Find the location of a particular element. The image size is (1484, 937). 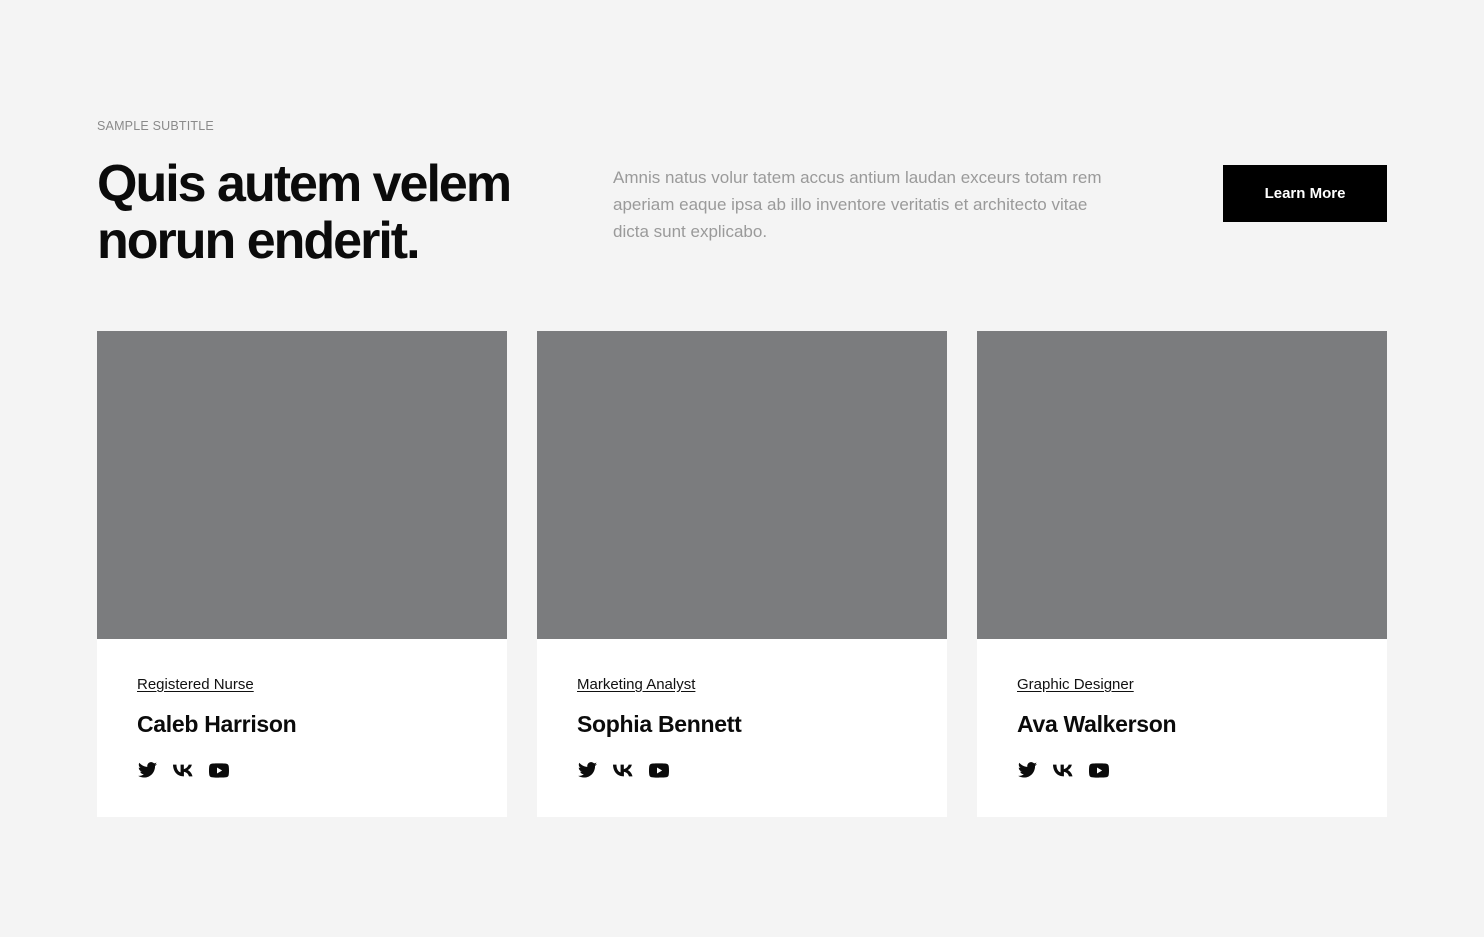

team-card-body: Graphic Designer Ava Walkerson is located at coordinates (1182, 709).